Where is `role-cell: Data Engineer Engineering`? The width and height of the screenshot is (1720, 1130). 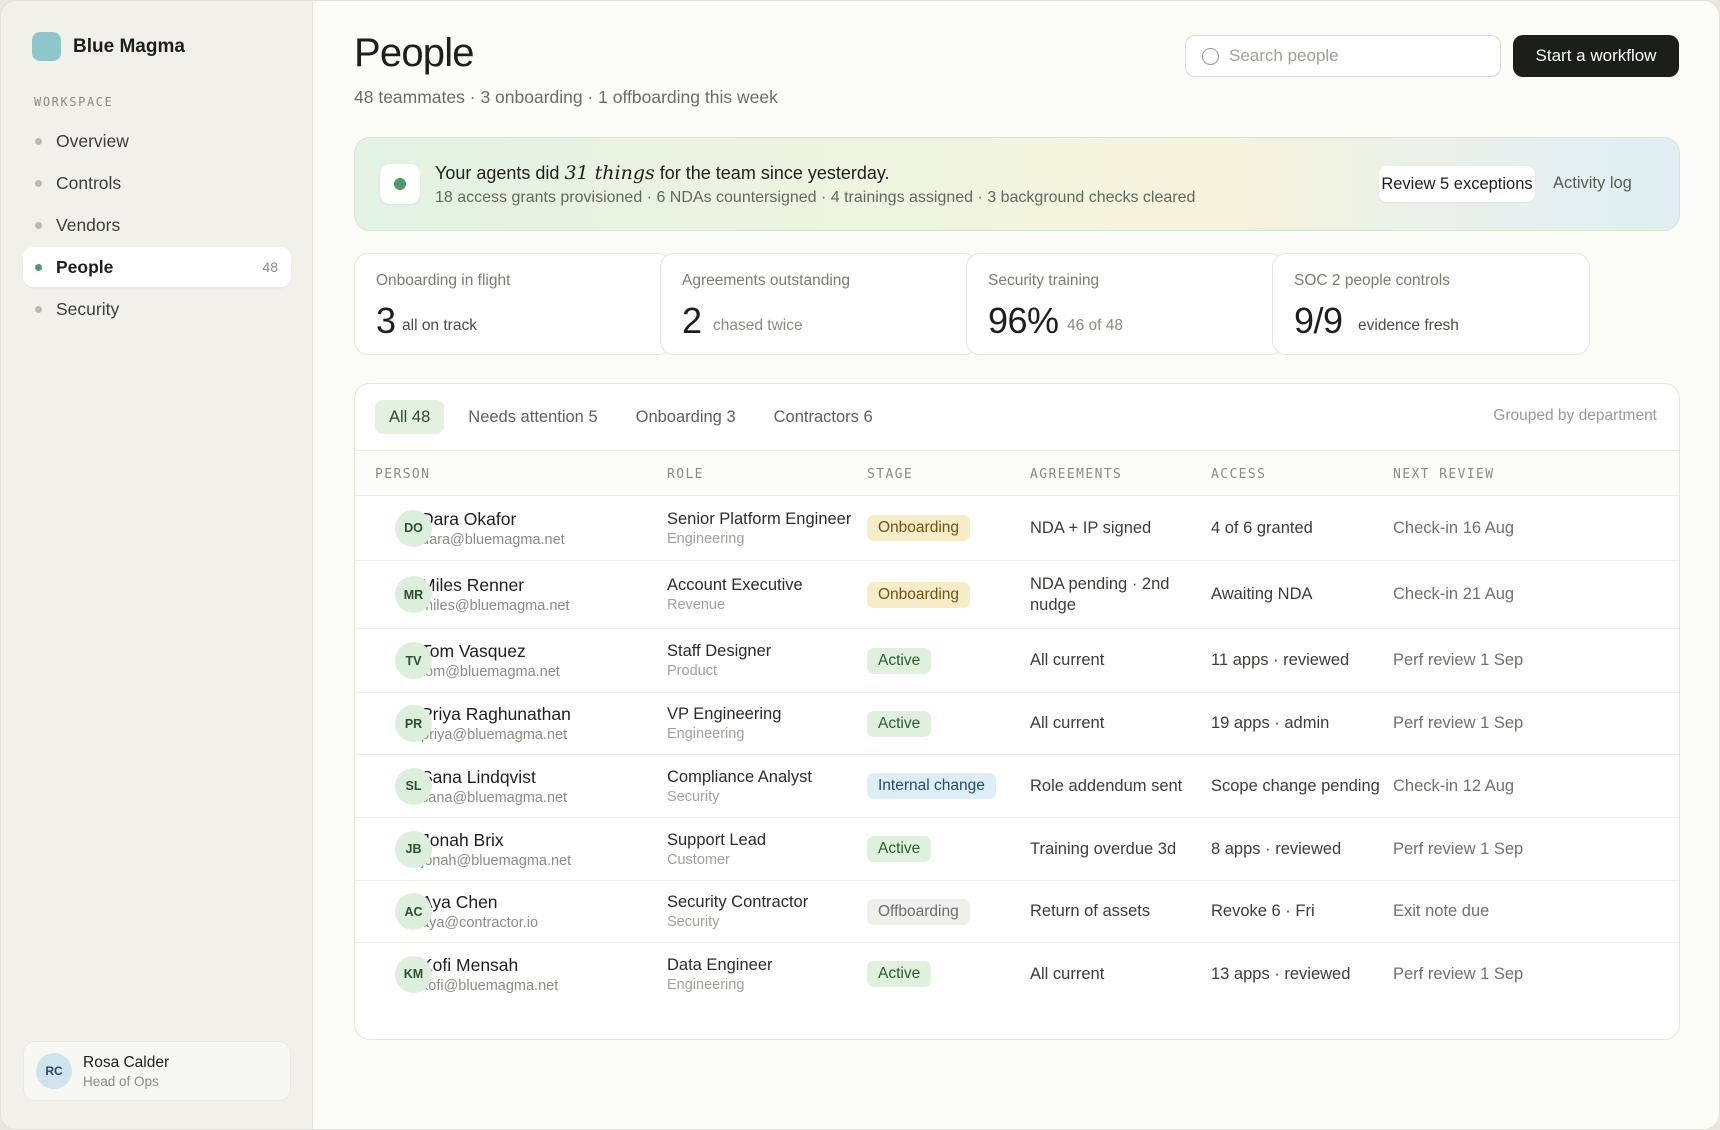
role-cell: Data Engineer Engineering is located at coordinates (764, 974).